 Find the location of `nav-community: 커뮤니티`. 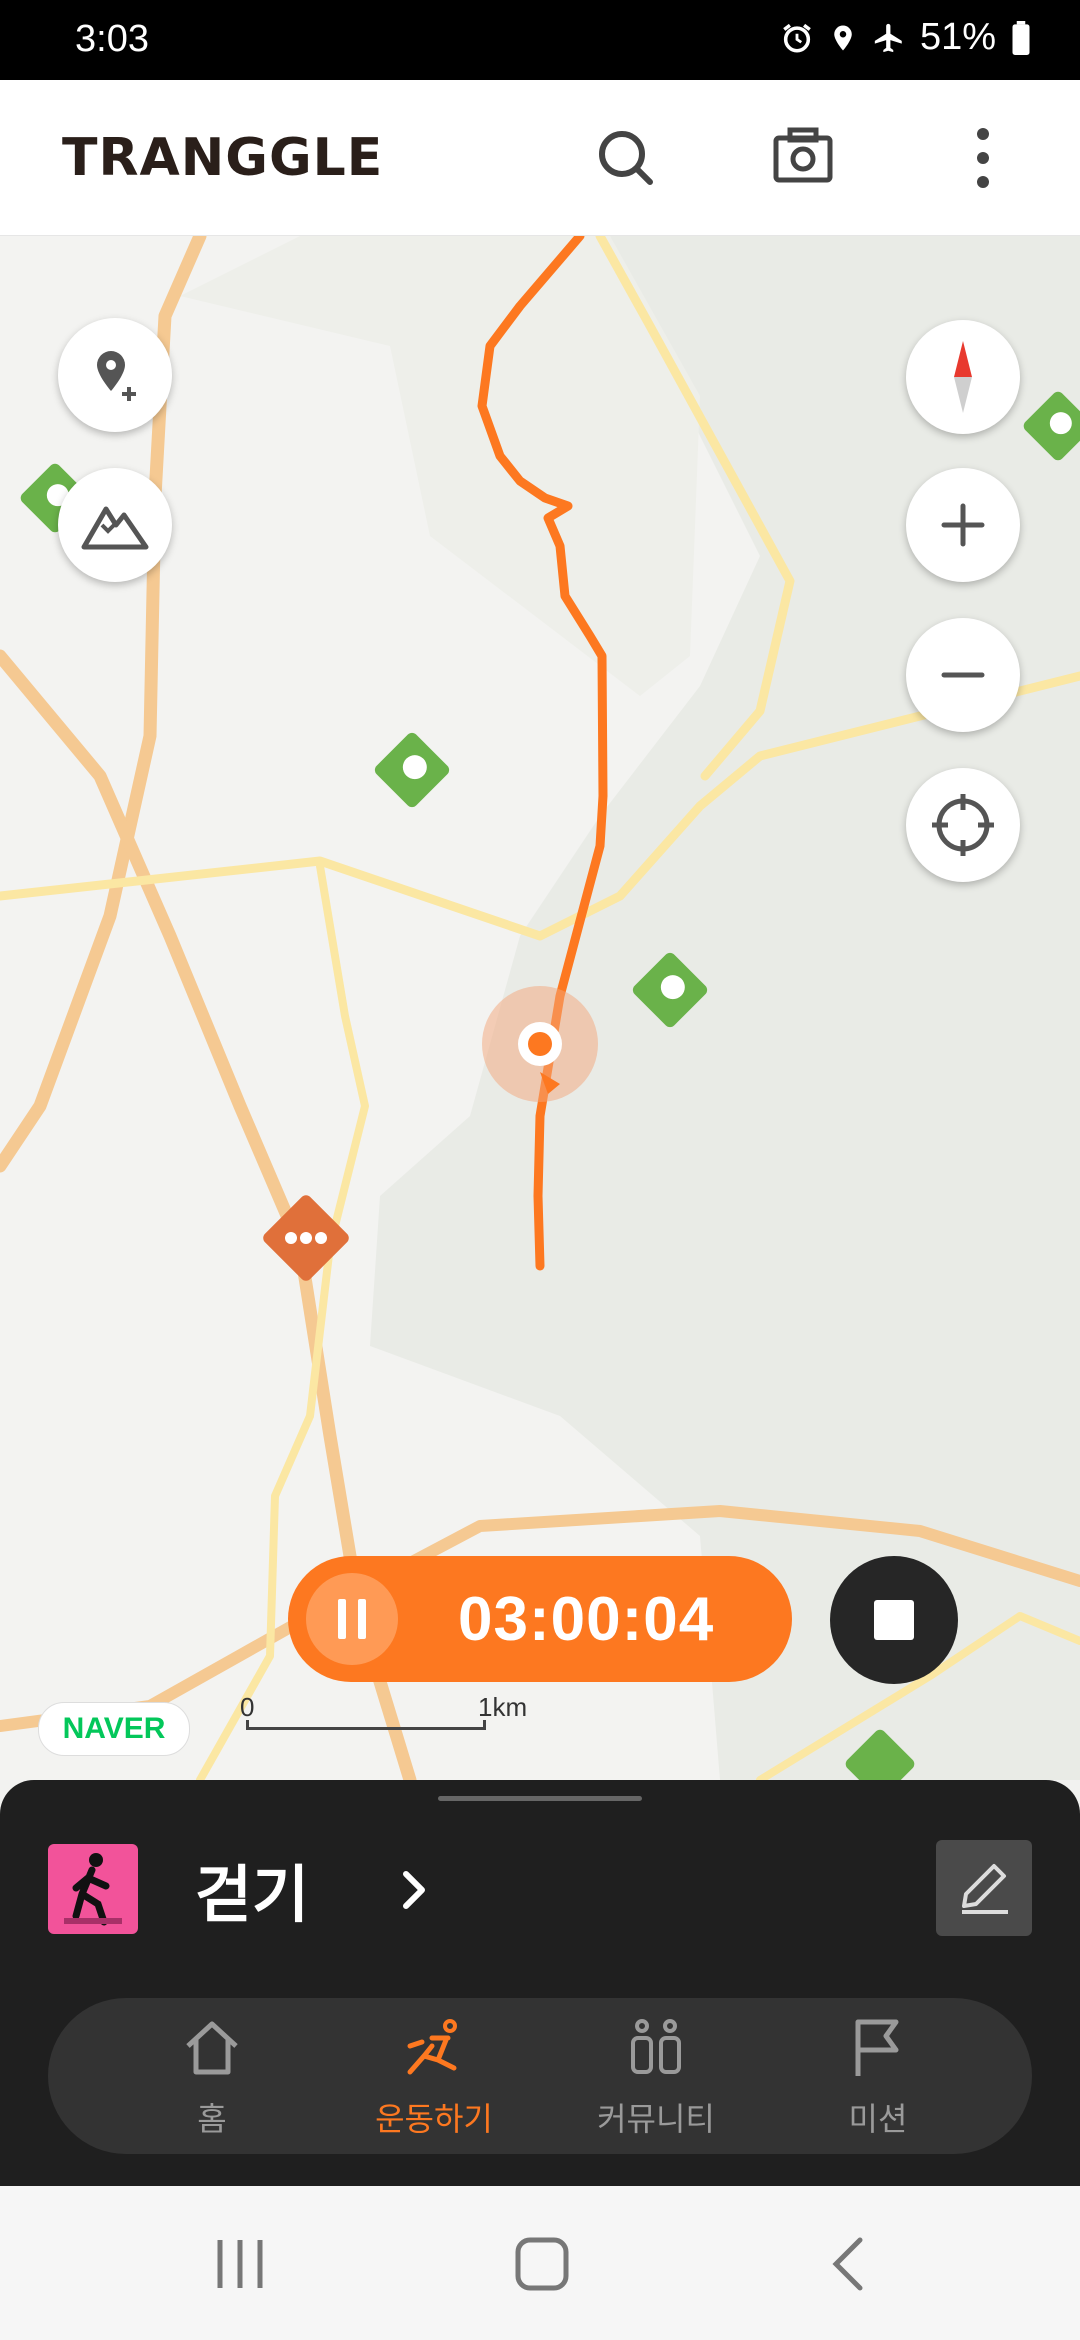

nav-community: 커뮤니티 is located at coordinates (656, 2076).